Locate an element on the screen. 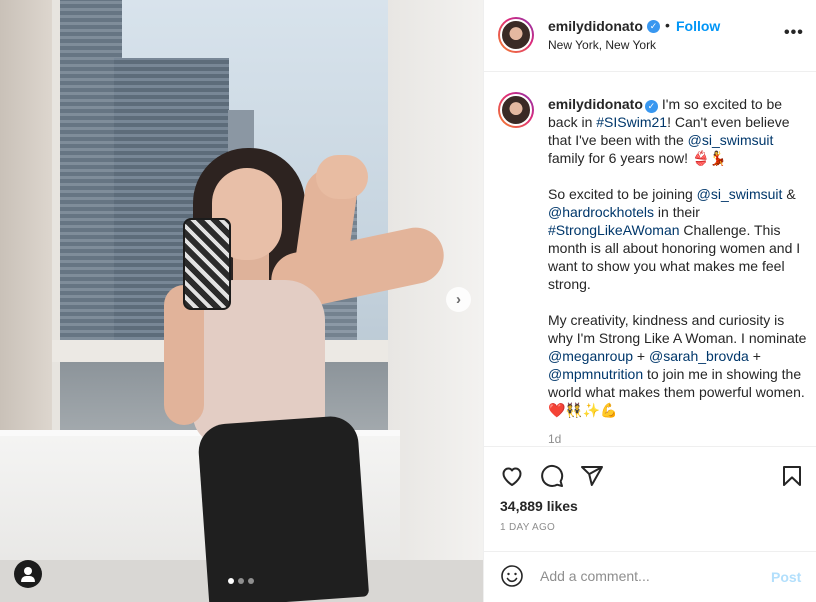 The height and width of the screenshot is (602, 816). caption-avatar is located at coordinates (516, 110).